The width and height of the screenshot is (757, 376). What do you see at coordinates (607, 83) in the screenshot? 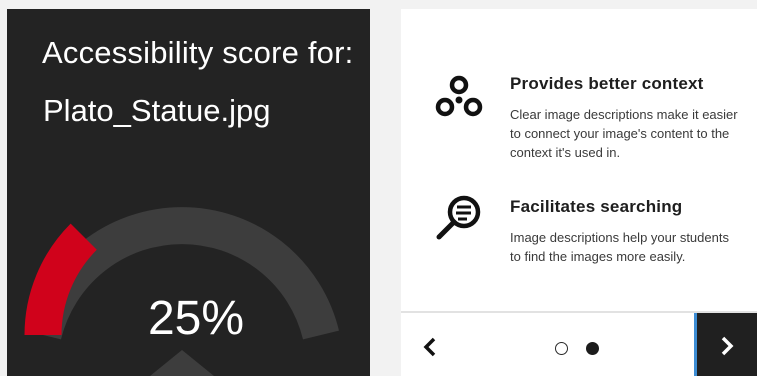
I see `benefit-title: Provides better context` at bounding box center [607, 83].